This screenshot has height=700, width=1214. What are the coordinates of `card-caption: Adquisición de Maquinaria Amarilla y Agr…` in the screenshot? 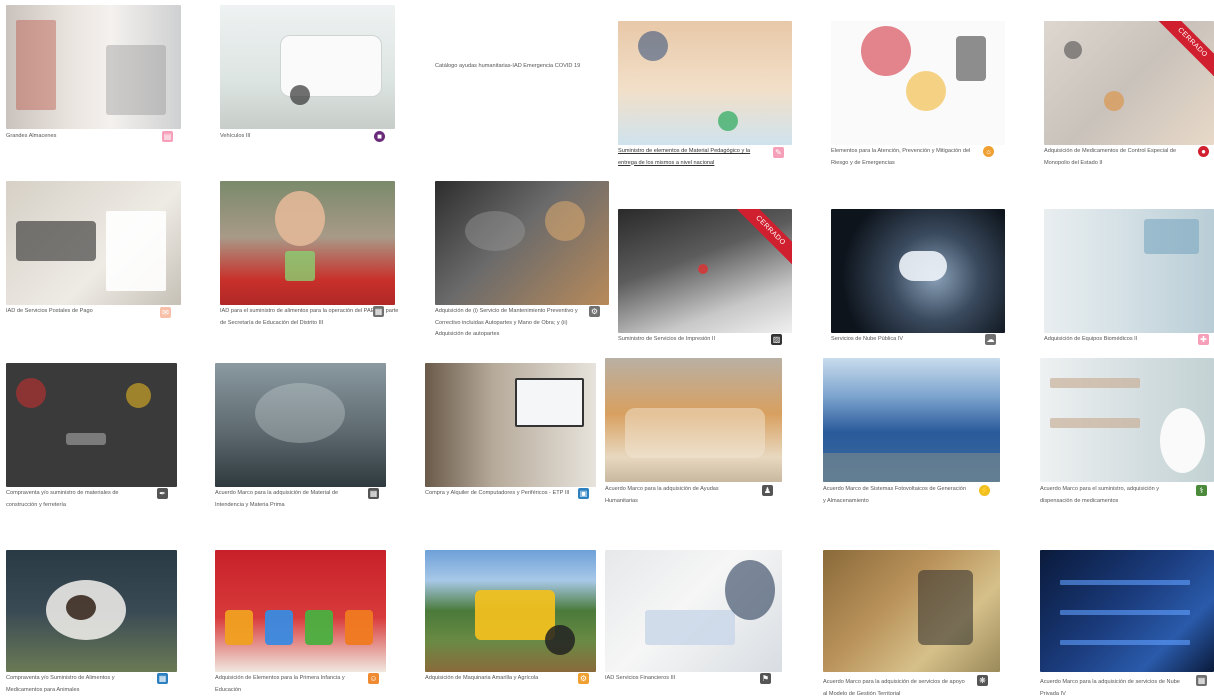 It's located at (497, 679).